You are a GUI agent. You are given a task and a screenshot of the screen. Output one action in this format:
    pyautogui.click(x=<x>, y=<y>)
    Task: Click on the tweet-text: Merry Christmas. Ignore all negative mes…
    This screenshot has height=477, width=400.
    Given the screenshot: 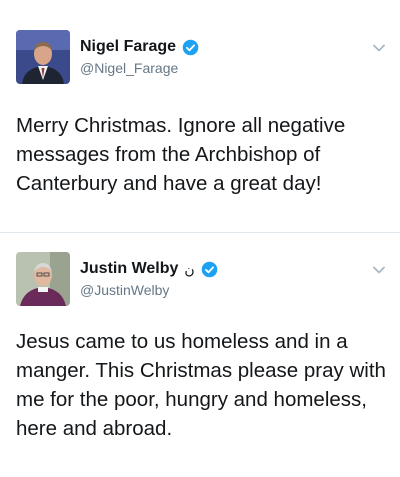 What is the action you would take?
    pyautogui.click(x=181, y=154)
    